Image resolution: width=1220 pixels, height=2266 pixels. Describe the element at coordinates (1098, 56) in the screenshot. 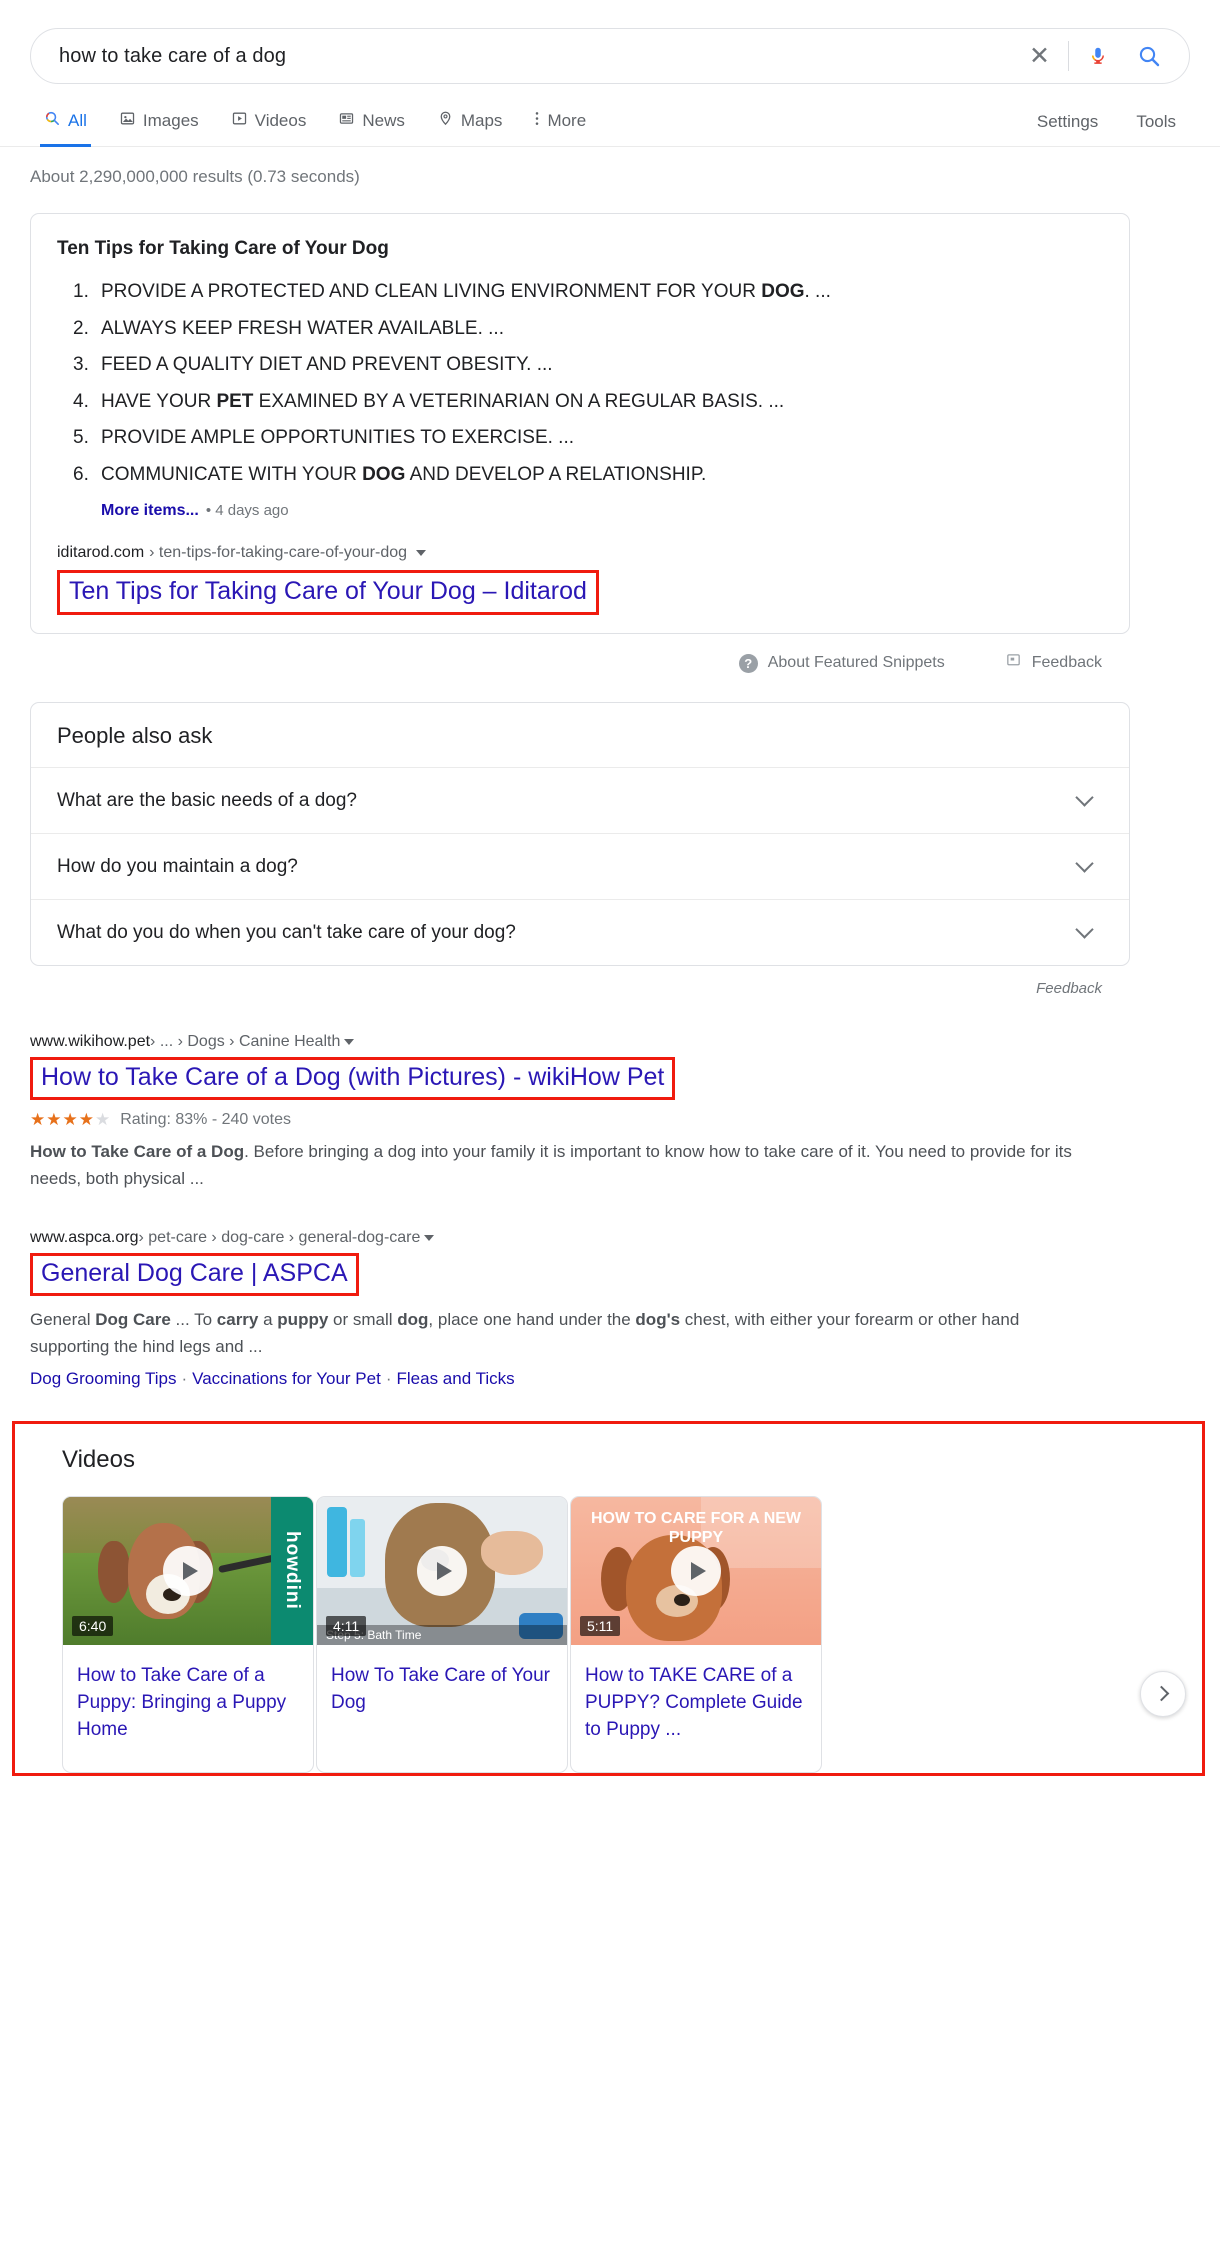

I see `microphone-icon` at that location.